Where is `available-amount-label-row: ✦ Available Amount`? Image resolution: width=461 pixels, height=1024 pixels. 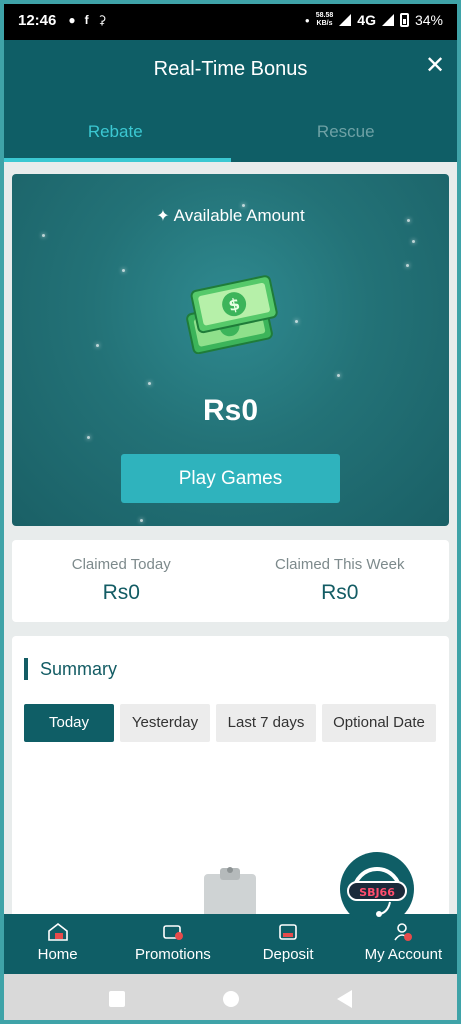
available-amount-label-row: ✦ Available Amount is located at coordinates (230, 216).